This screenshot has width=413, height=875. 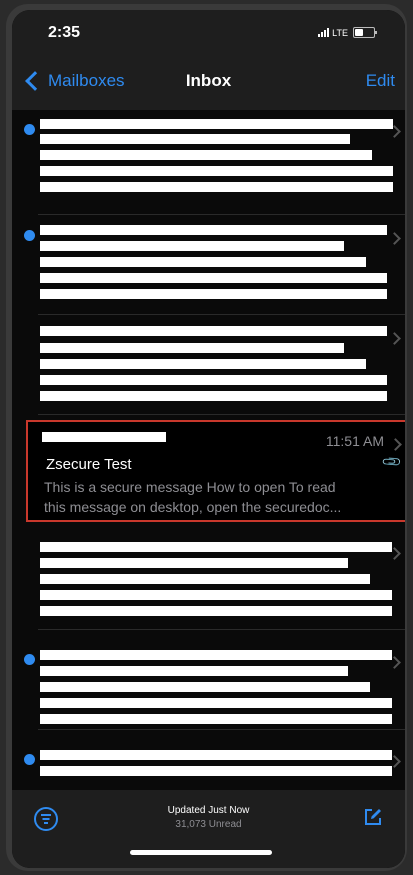 What do you see at coordinates (208, 824) in the screenshot?
I see `unread-count: 31,073 Unread` at bounding box center [208, 824].